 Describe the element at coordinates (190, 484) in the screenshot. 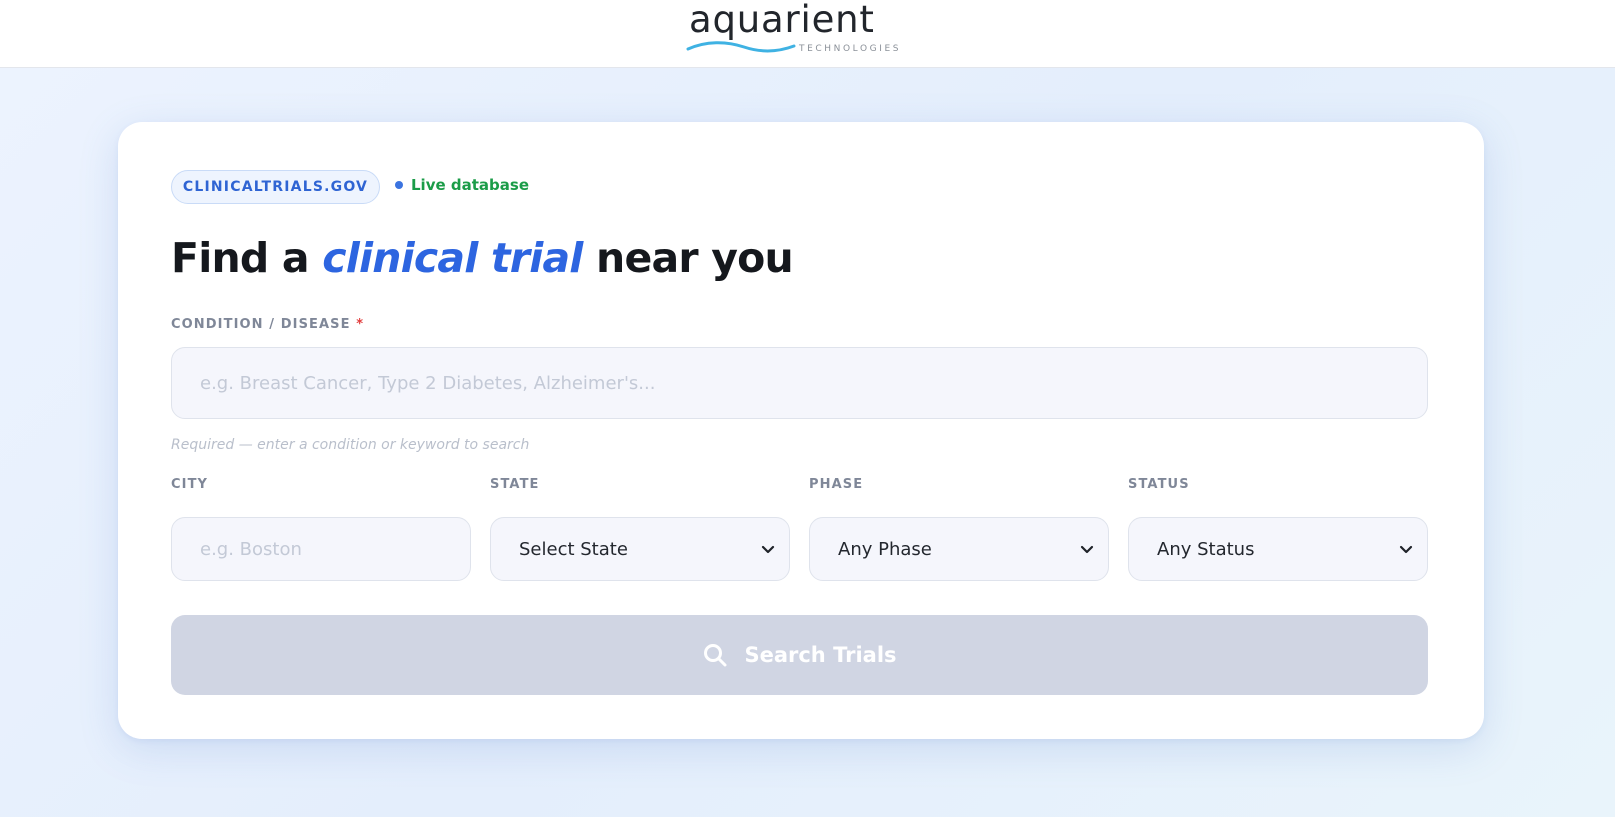

I see `city-label: CITY` at that location.